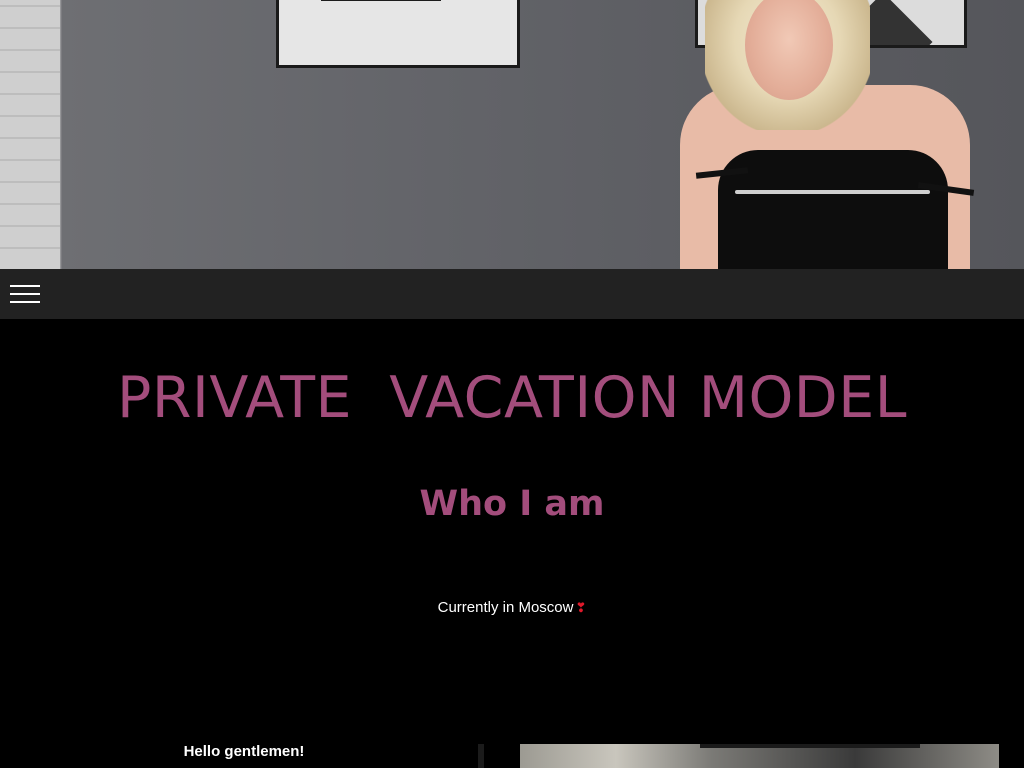  I want to click on gallery-photo, so click(759, 756).